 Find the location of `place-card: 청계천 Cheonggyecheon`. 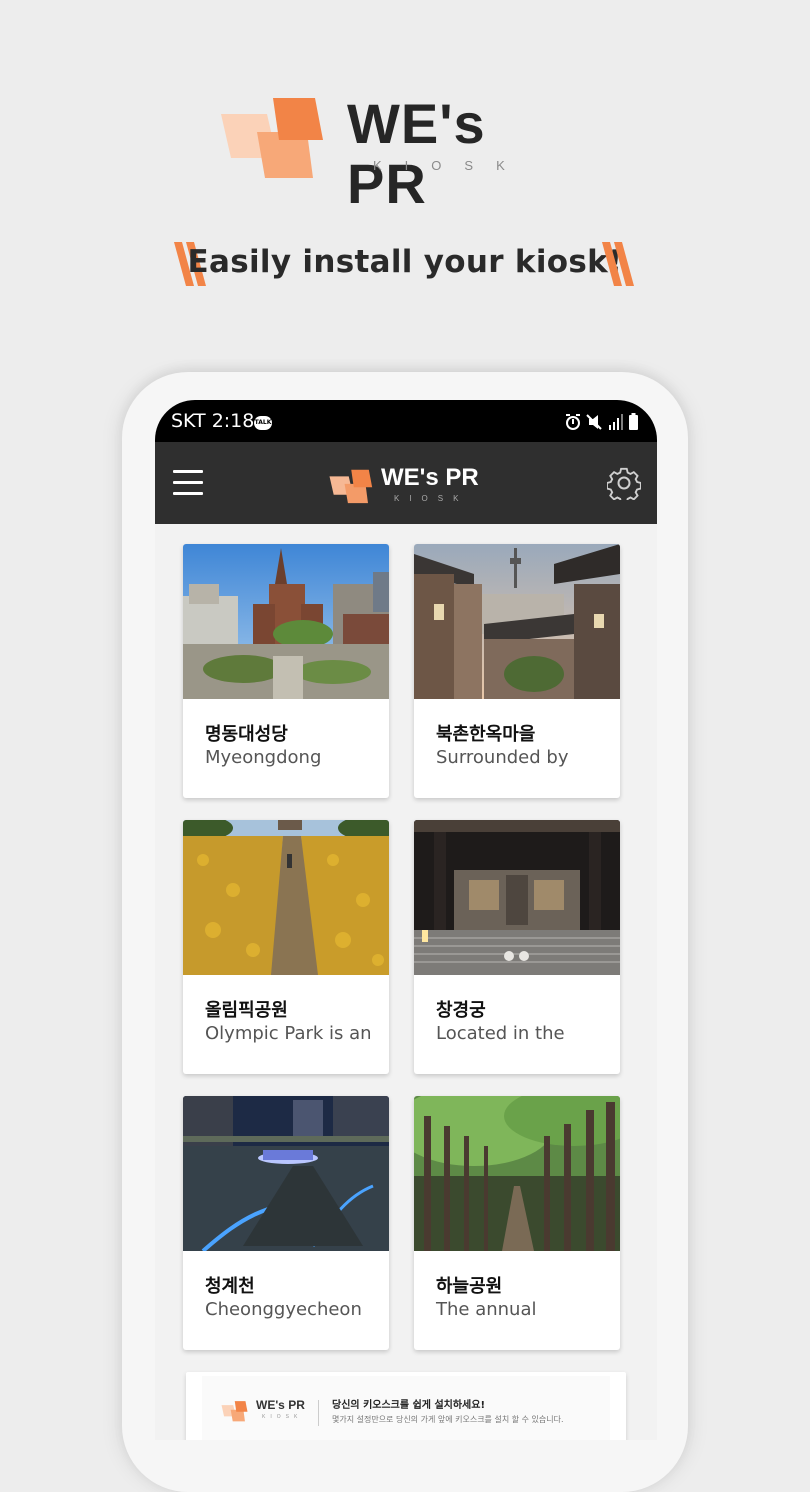

place-card: 청계천 Cheonggyecheon is located at coordinates (286, 1223).